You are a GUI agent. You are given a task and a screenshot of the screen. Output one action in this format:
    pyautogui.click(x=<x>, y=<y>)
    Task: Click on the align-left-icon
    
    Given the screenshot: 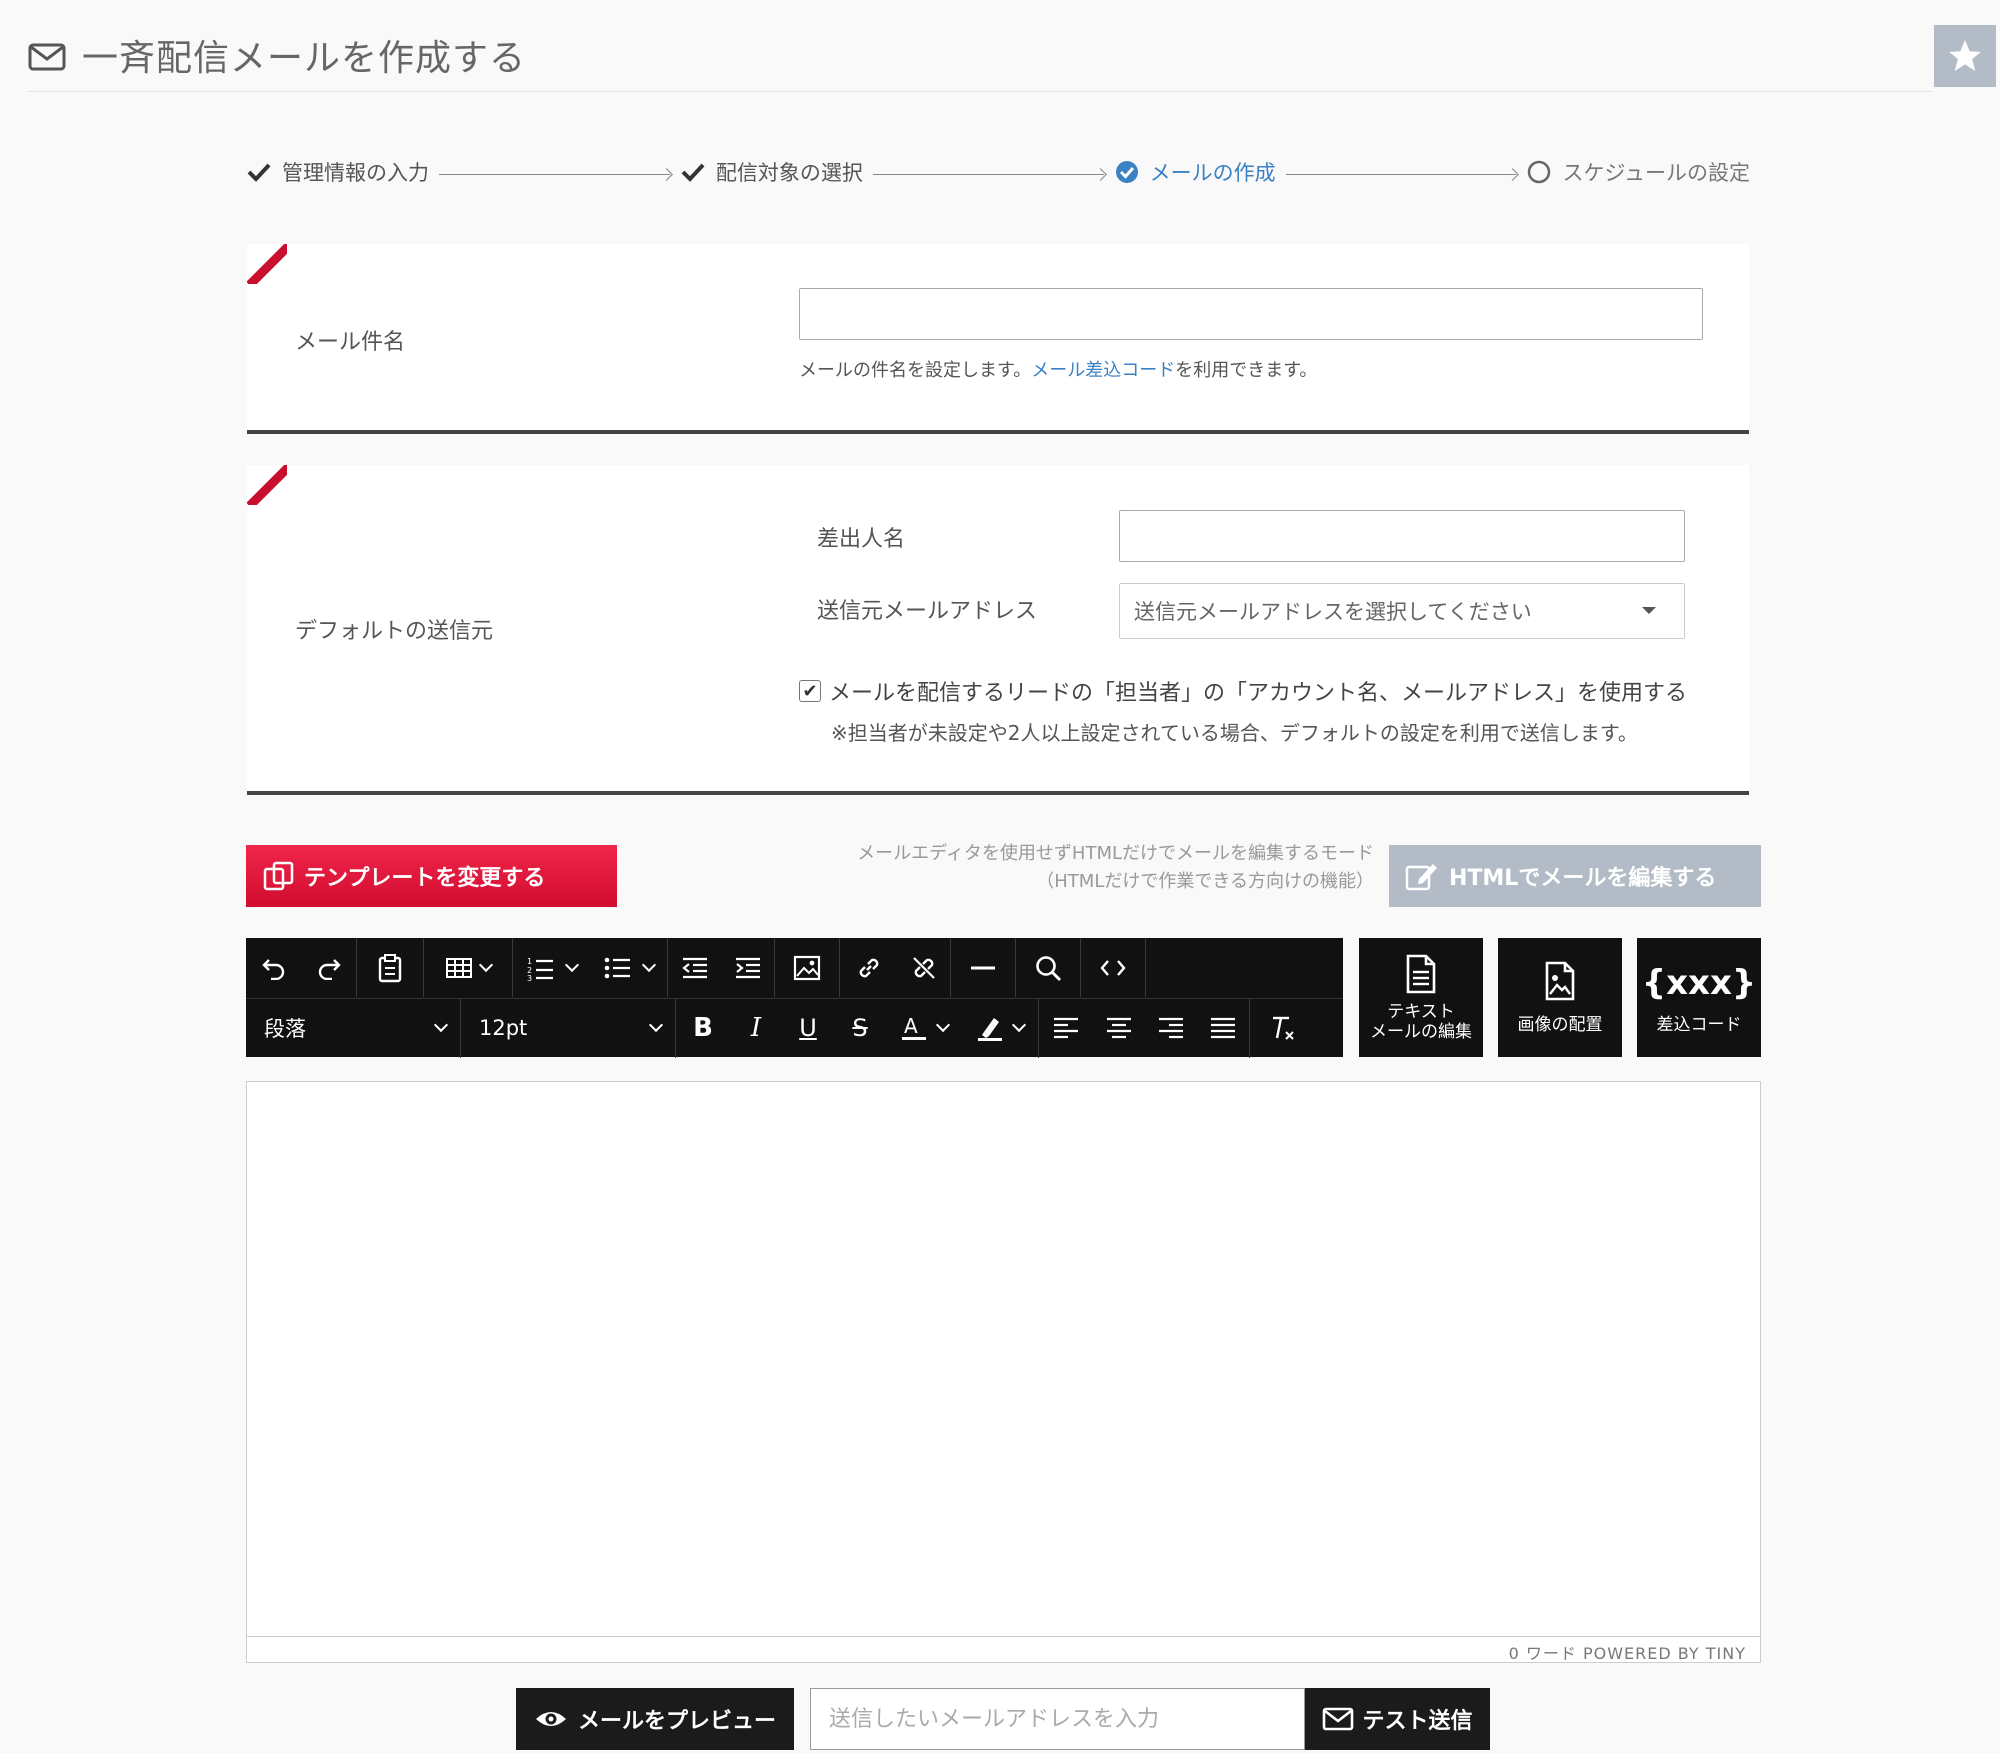 What is the action you would take?
    pyautogui.click(x=1066, y=1028)
    